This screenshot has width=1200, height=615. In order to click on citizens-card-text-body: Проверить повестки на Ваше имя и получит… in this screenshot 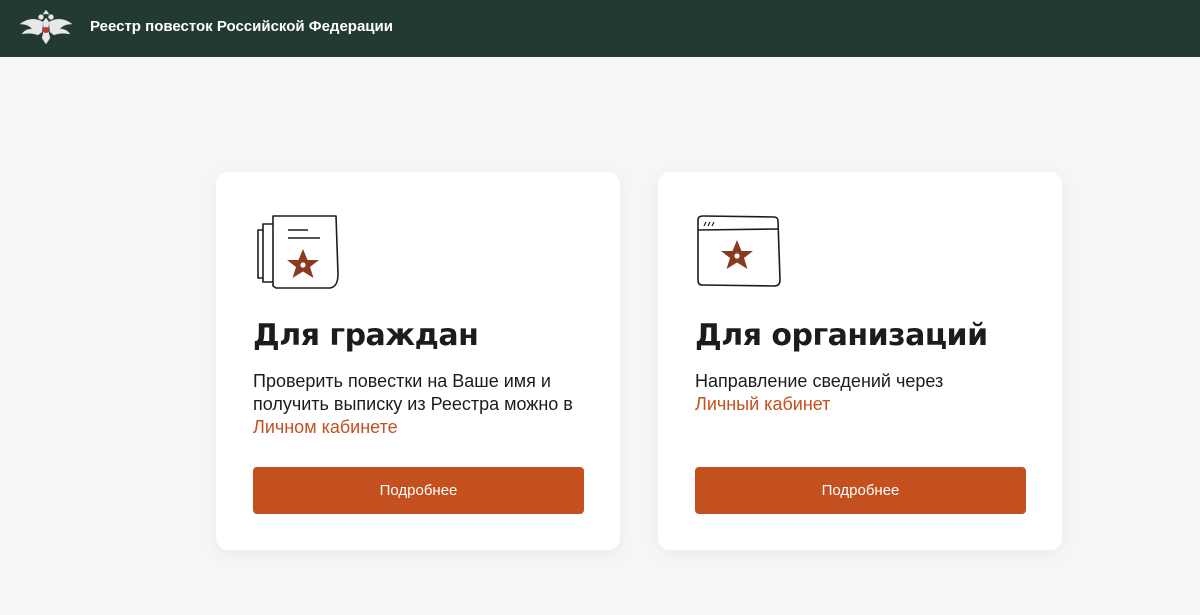, I will do `click(413, 392)`.